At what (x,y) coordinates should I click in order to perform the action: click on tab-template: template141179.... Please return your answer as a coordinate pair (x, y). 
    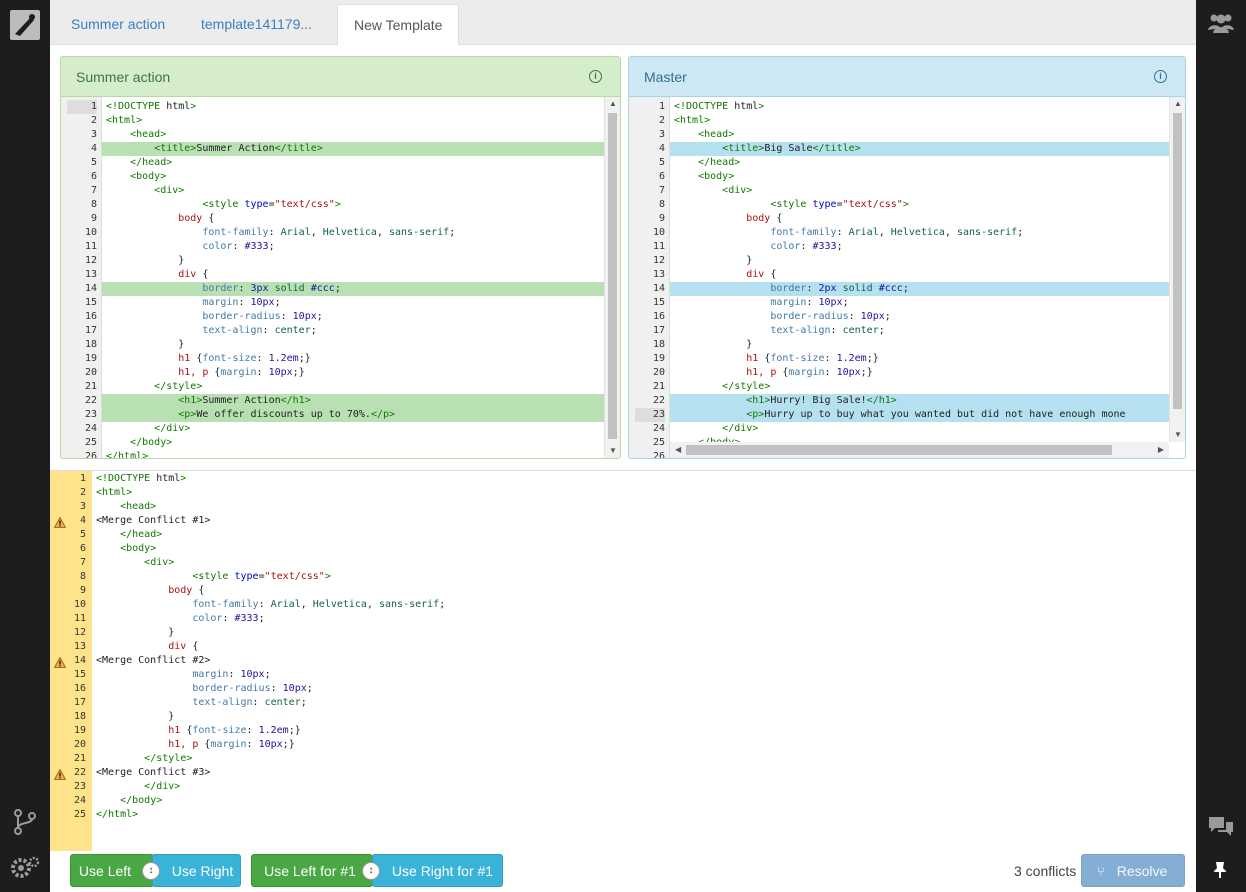
    Looking at the image, I should click on (256, 24).